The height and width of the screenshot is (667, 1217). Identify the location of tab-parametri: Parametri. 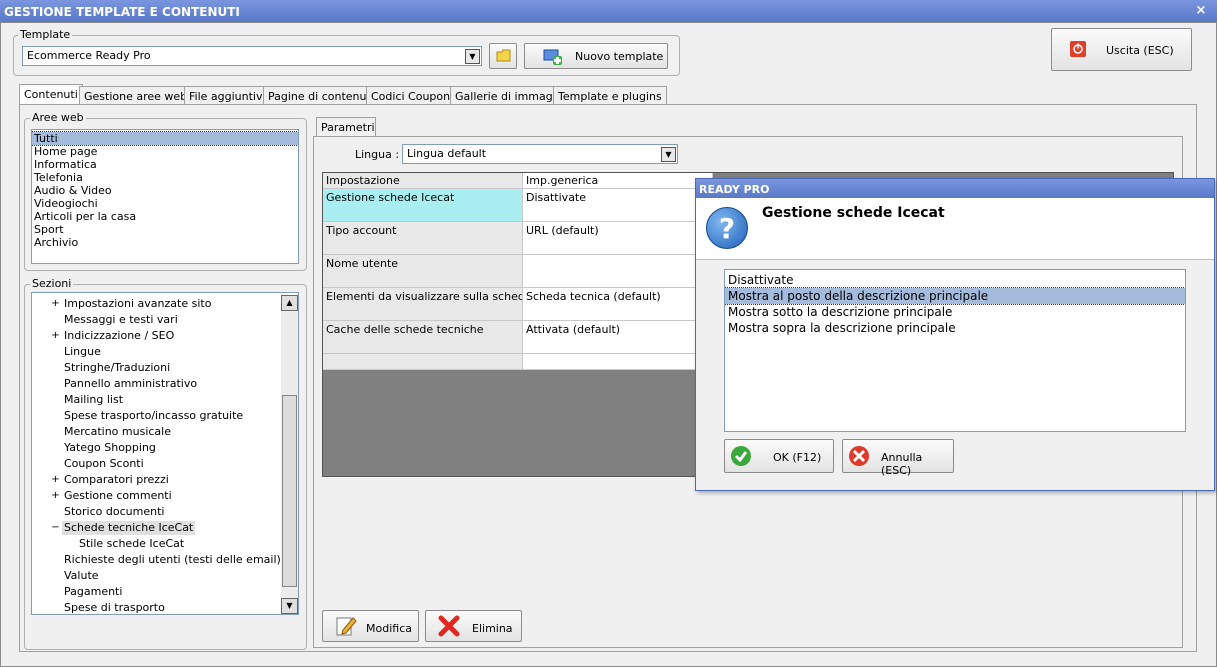
(346, 127).